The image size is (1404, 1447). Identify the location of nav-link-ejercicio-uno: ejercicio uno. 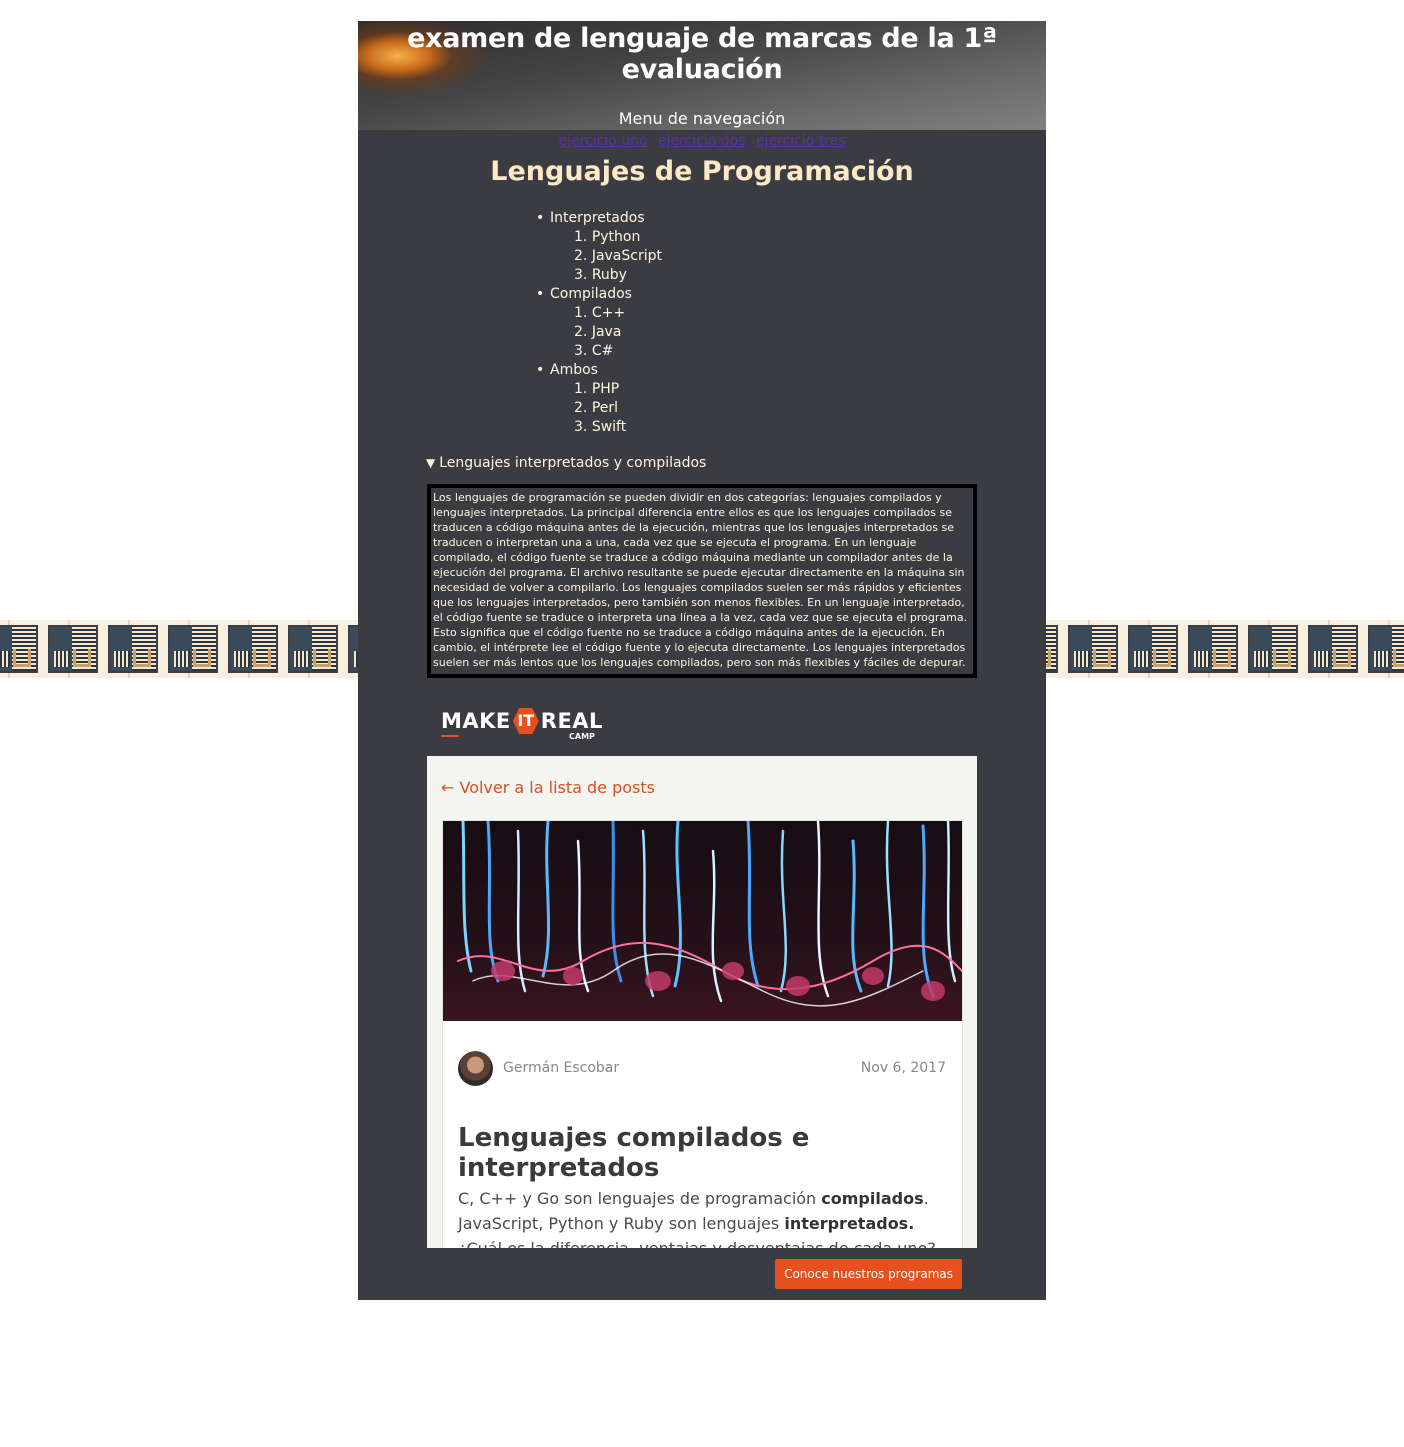
(602, 141).